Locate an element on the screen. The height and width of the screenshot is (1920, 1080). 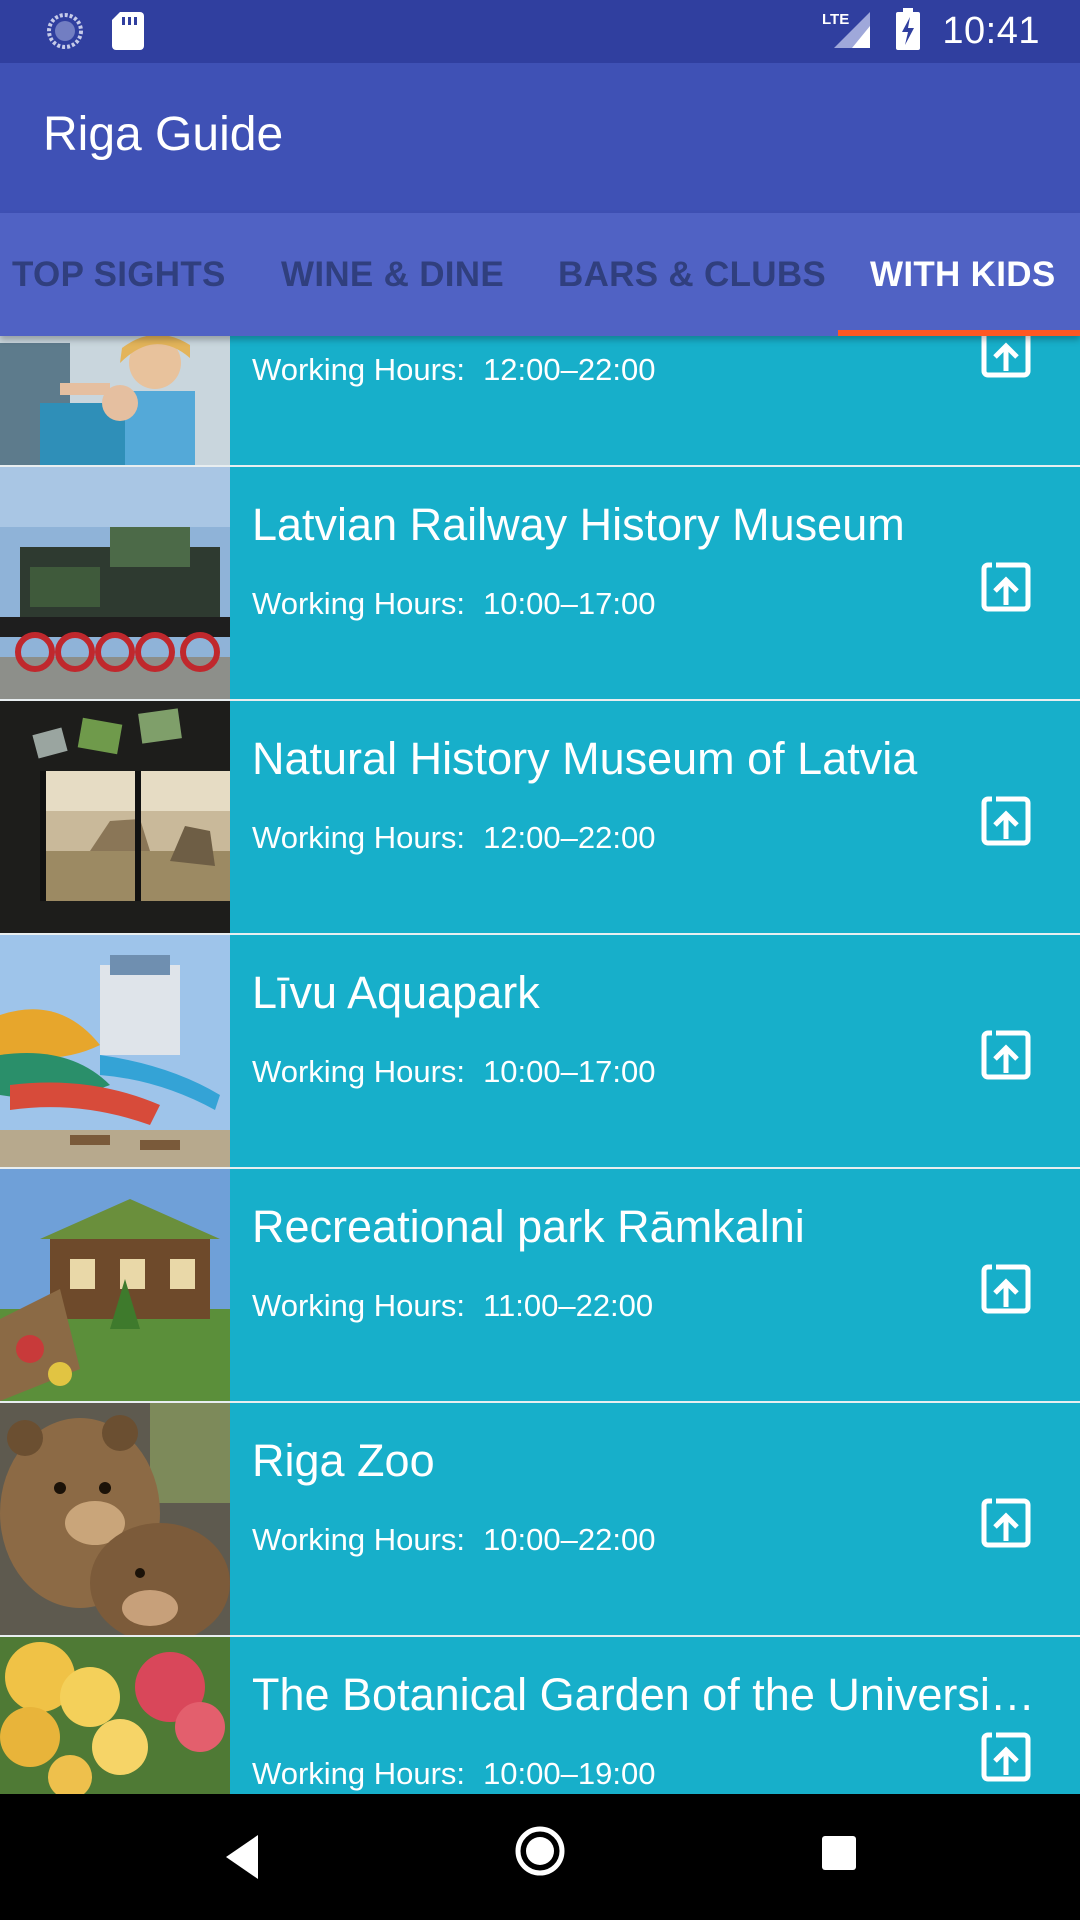
tab-top-sights: TOP SIGHTS is located at coordinates (119, 275).